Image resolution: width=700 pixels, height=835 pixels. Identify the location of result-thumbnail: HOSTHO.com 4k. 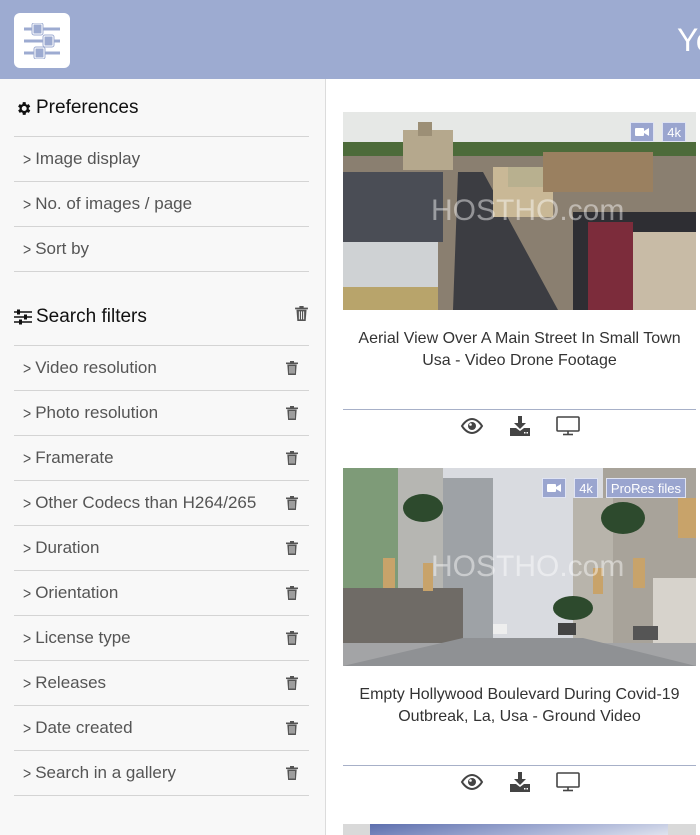
(519, 211).